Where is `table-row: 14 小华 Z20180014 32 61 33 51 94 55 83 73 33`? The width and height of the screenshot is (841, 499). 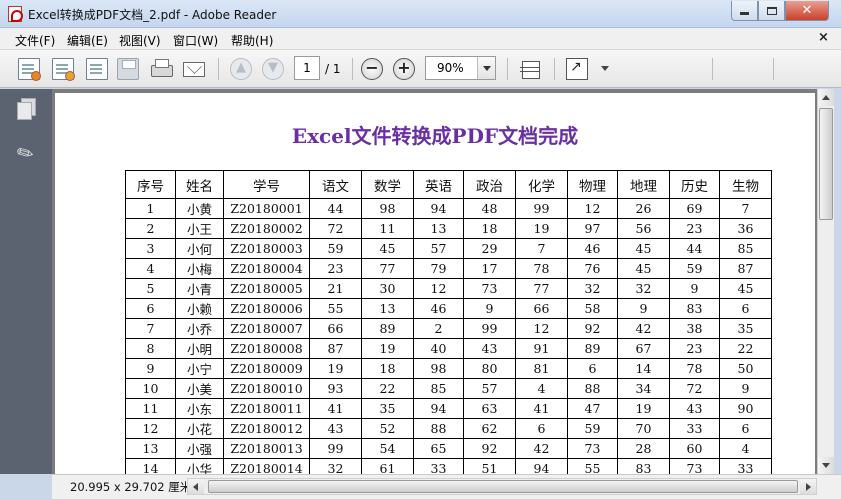
table-row: 14 小华 Z20180014 32 61 33 51 94 55 83 73 33 is located at coordinates (448, 466).